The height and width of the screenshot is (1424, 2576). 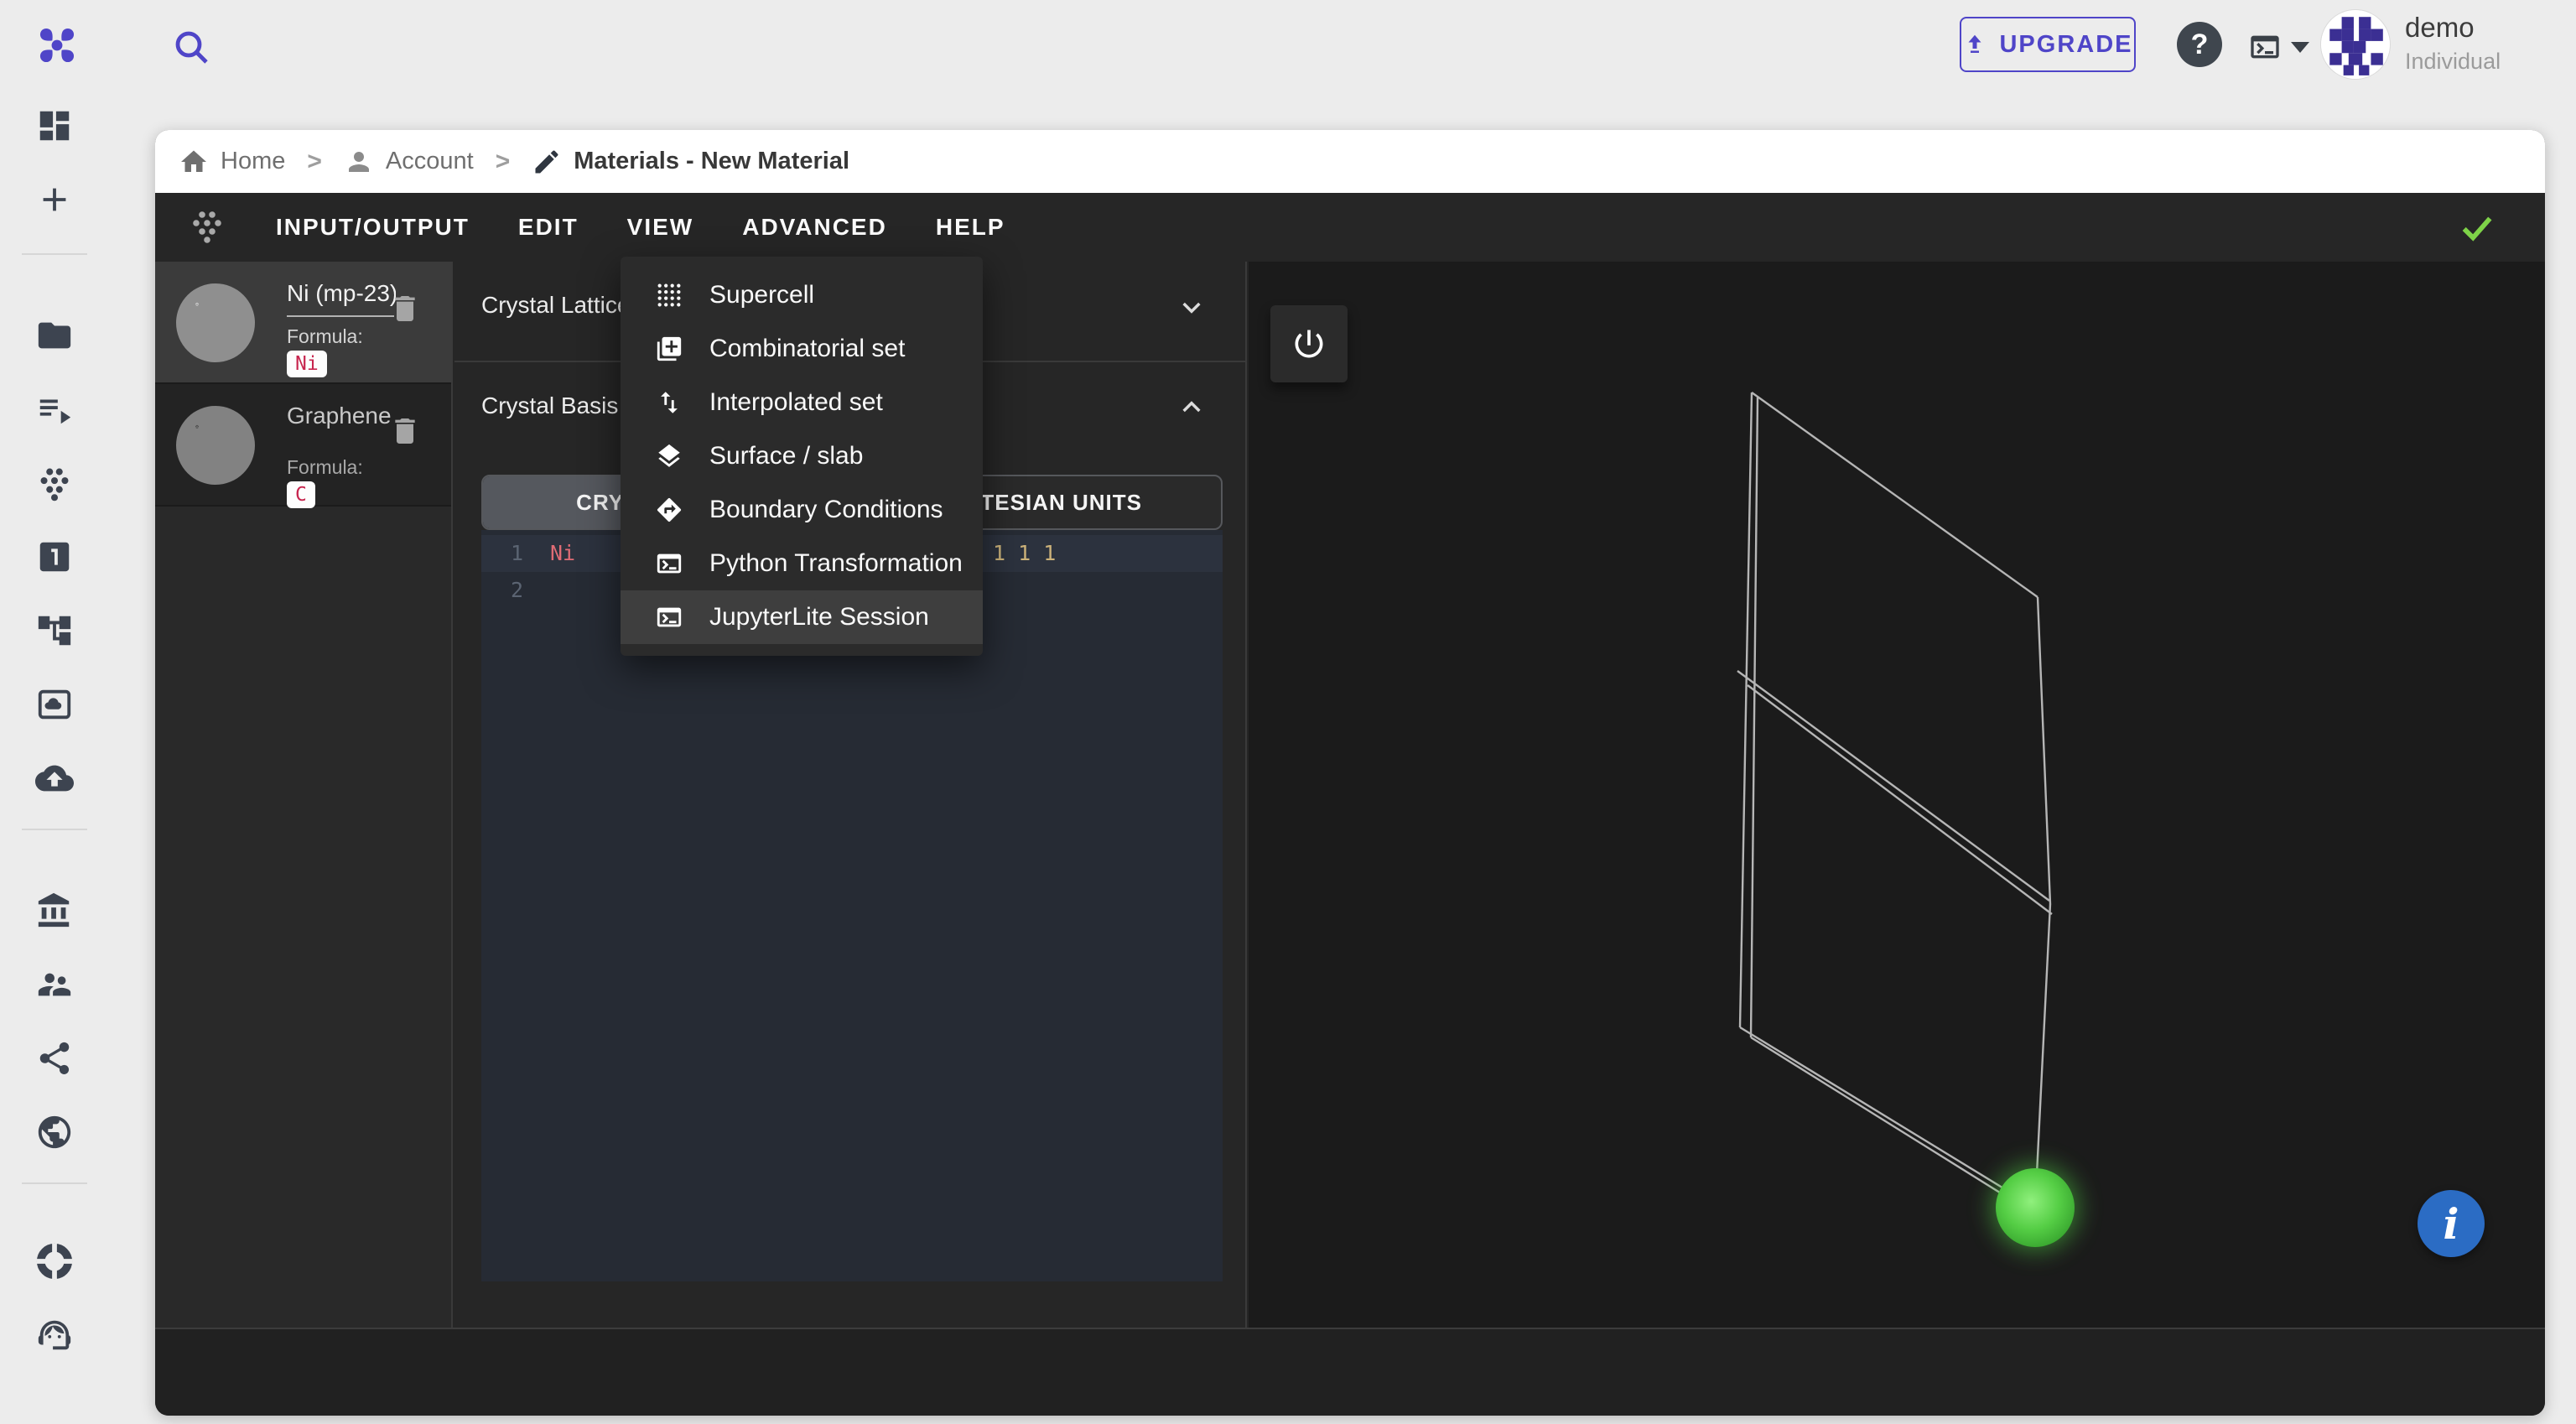 I want to click on upgrade-button: UPGRADE, so click(x=2048, y=44).